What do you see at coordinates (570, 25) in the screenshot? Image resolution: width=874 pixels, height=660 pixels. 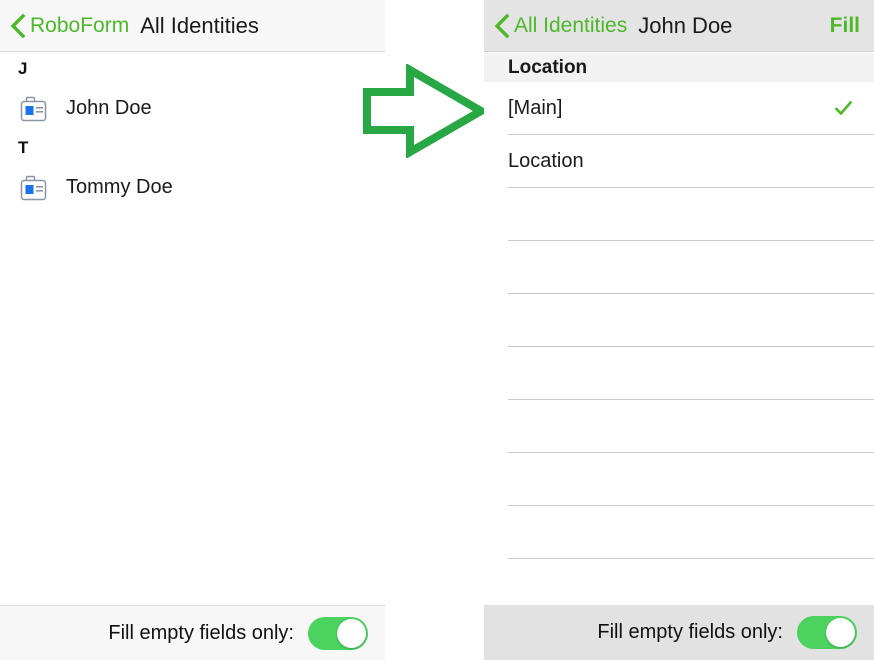 I see `back-button-label: All Identities` at bounding box center [570, 25].